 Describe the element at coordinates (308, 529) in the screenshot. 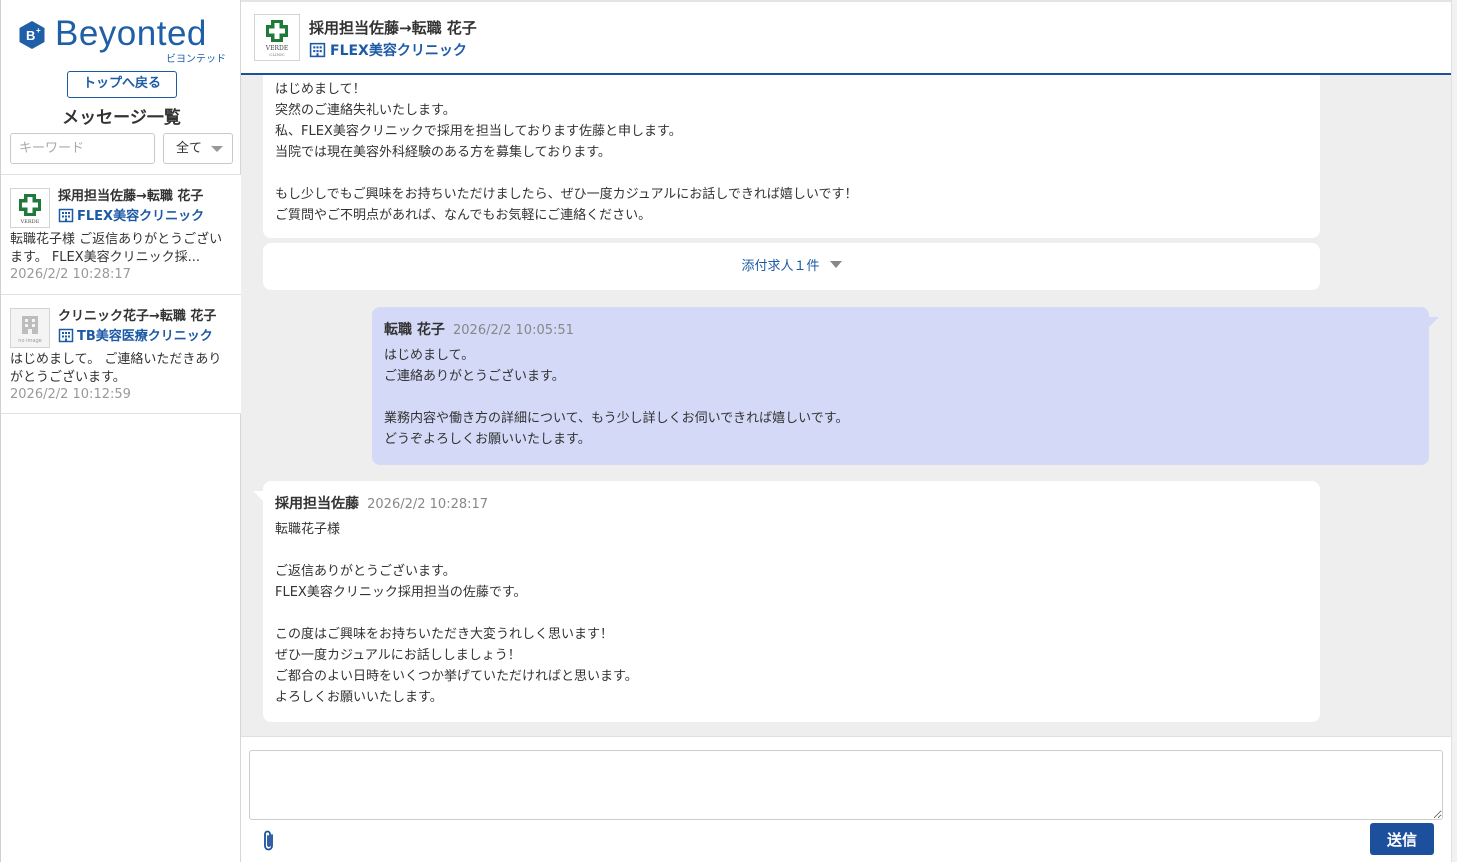

I see `message-line: 転職花子様` at that location.